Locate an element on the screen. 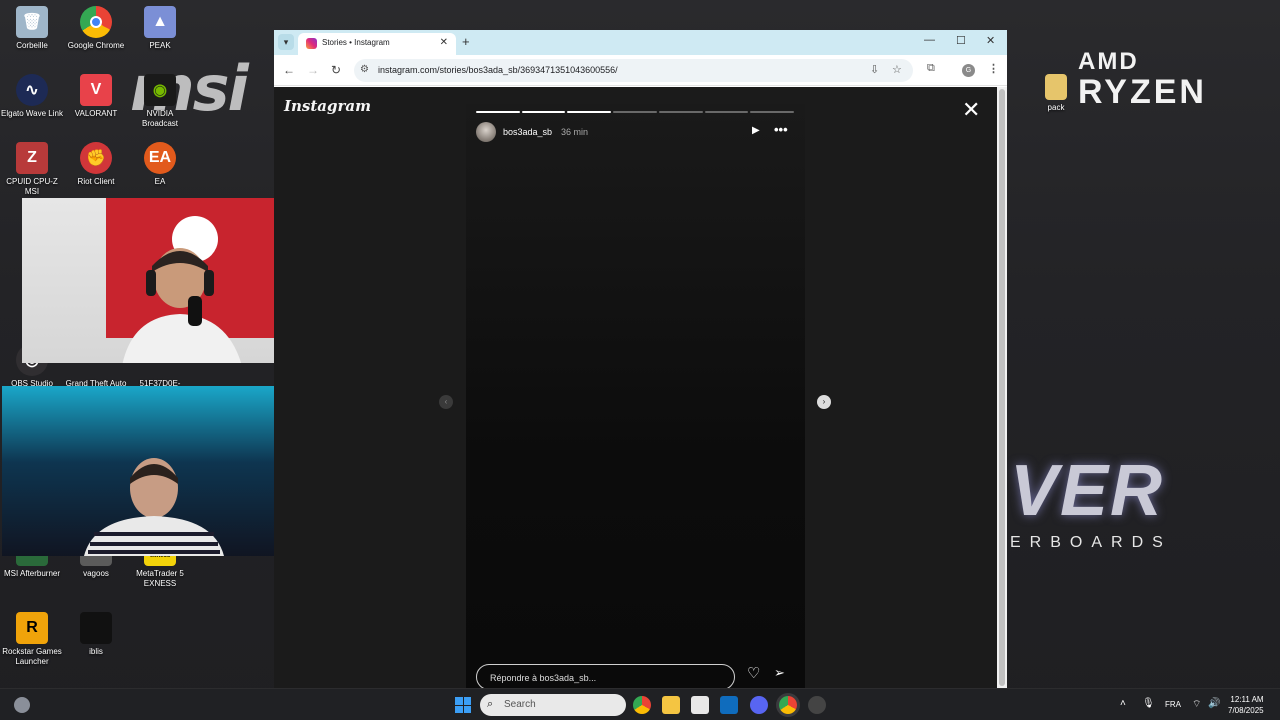 The height and width of the screenshot is (720, 1280). desktop-icon-wave-link: ∿ Elgato Wave Link is located at coordinates (32, 96).